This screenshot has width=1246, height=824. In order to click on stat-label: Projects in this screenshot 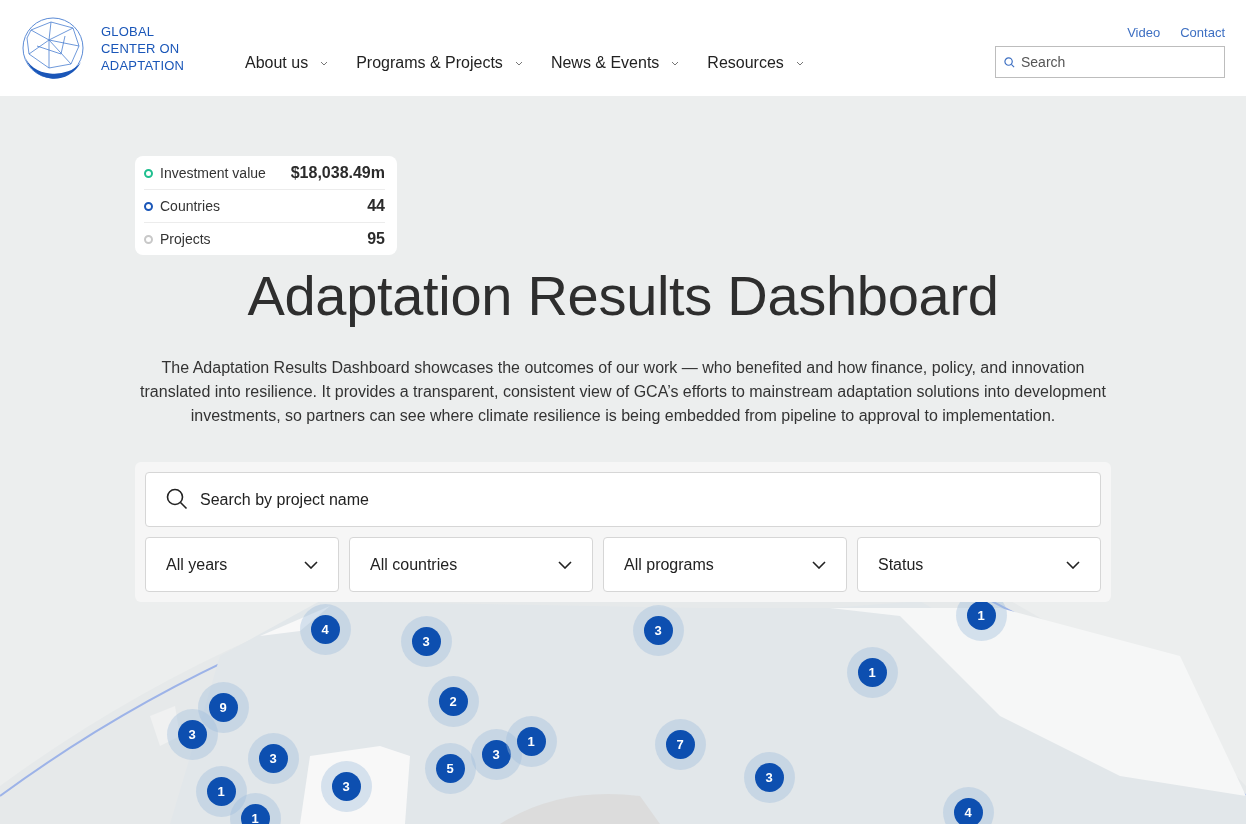, I will do `click(185, 239)`.